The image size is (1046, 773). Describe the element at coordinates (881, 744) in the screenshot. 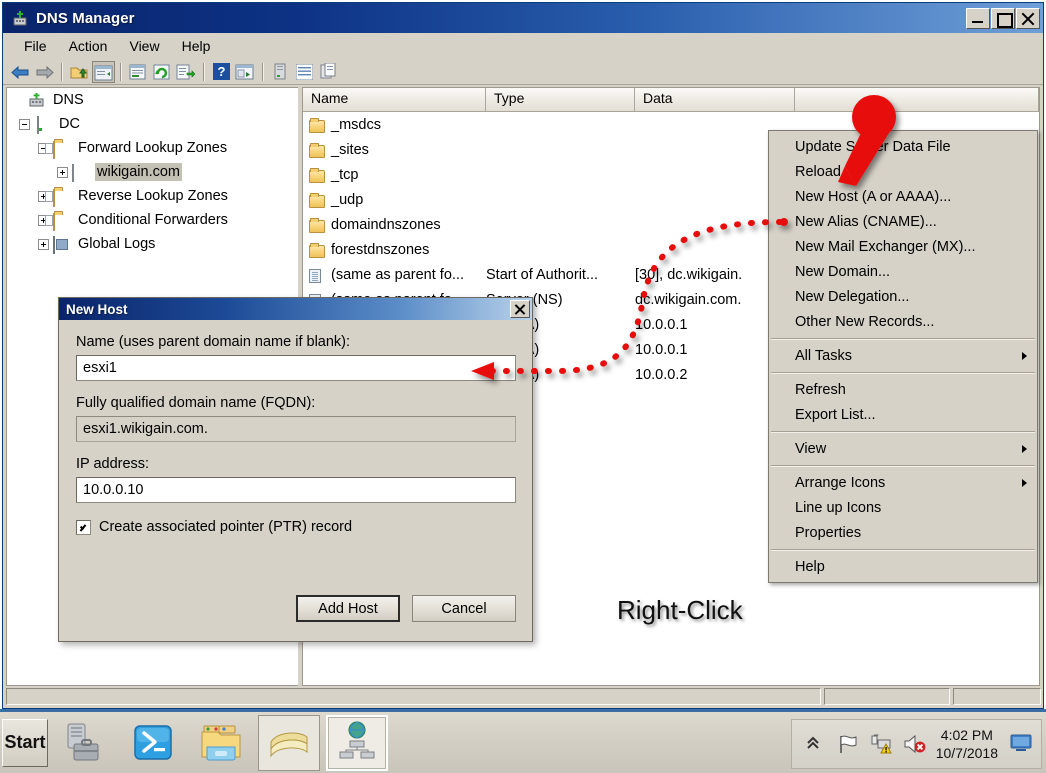

I see `network-warning-icon` at that location.